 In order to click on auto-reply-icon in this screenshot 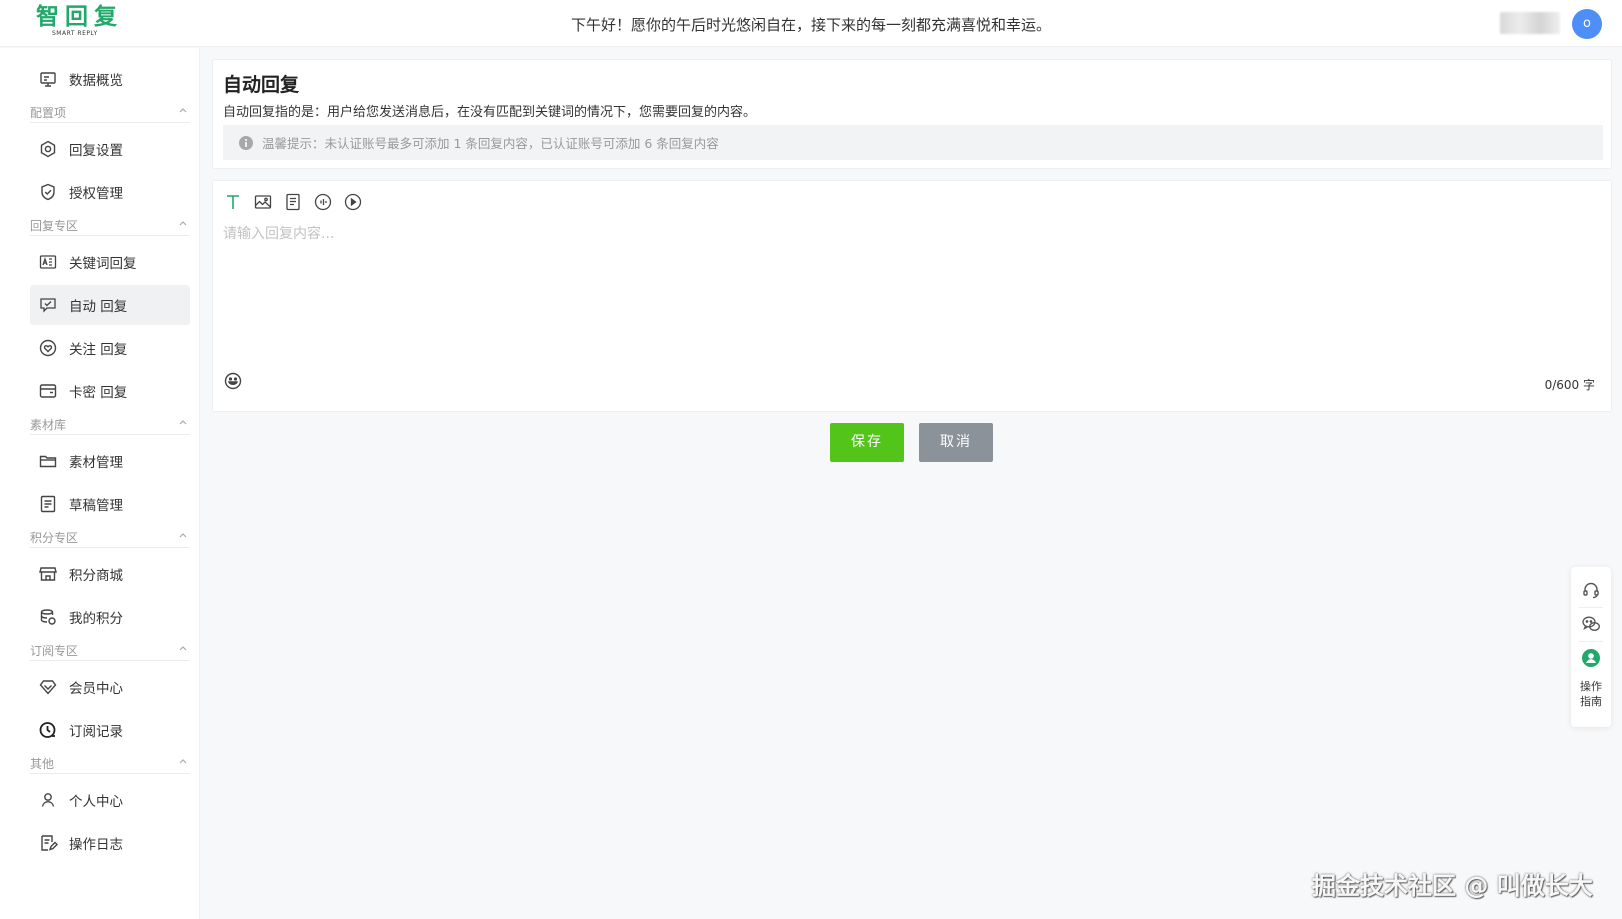, I will do `click(48, 305)`.